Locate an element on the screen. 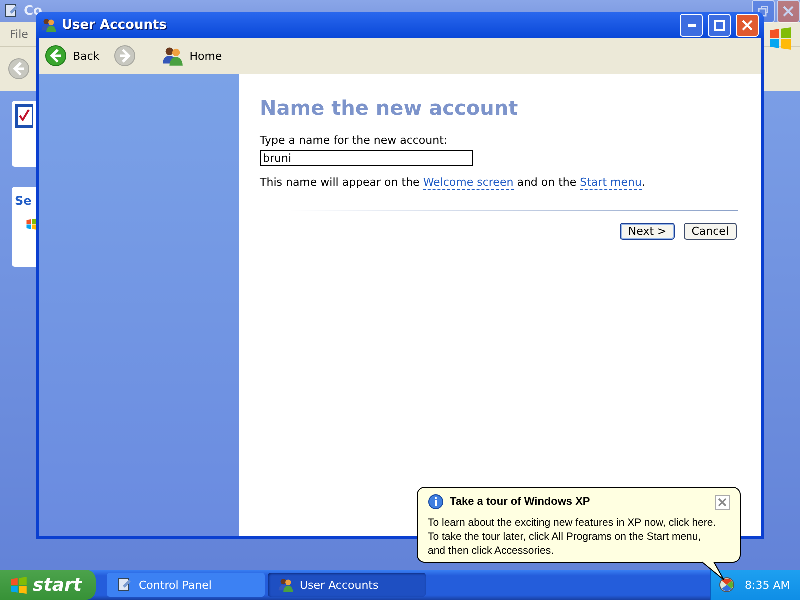 The image size is (800, 600). back-button: Back is located at coordinates (74, 56).